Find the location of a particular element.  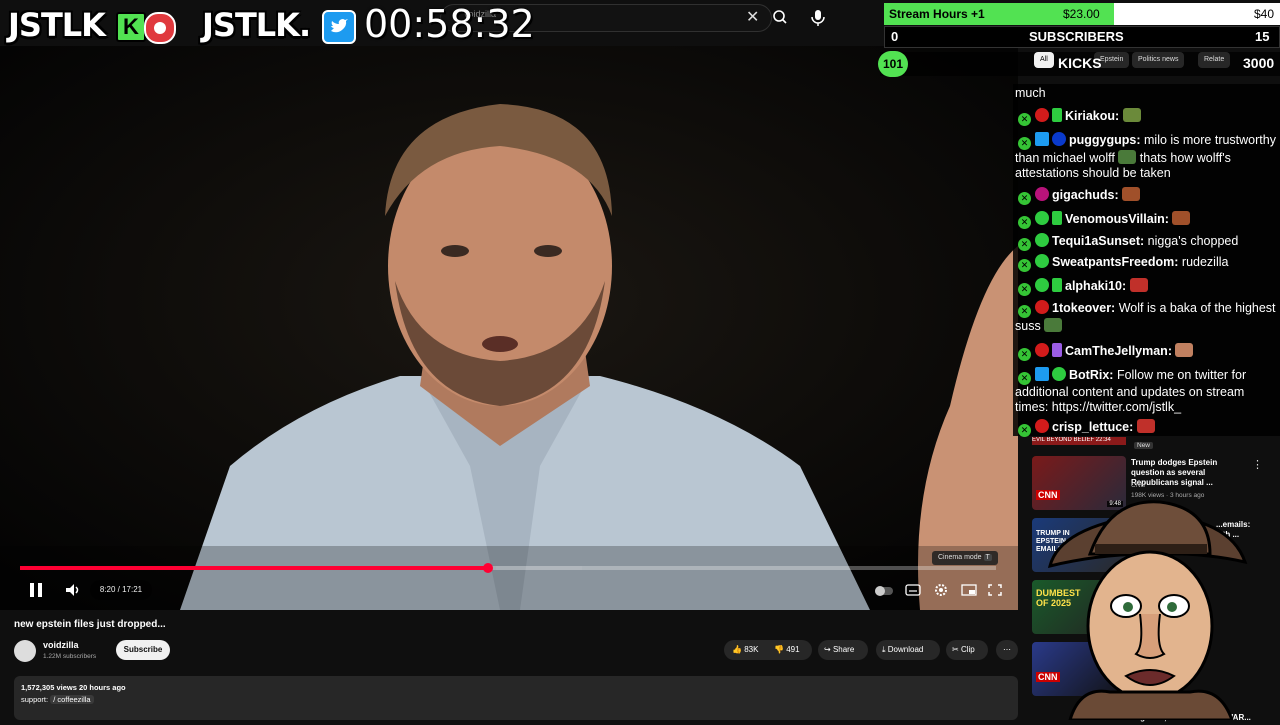

chat-message: ✕ VenomousVillain: is located at coordinates (1146, 220).